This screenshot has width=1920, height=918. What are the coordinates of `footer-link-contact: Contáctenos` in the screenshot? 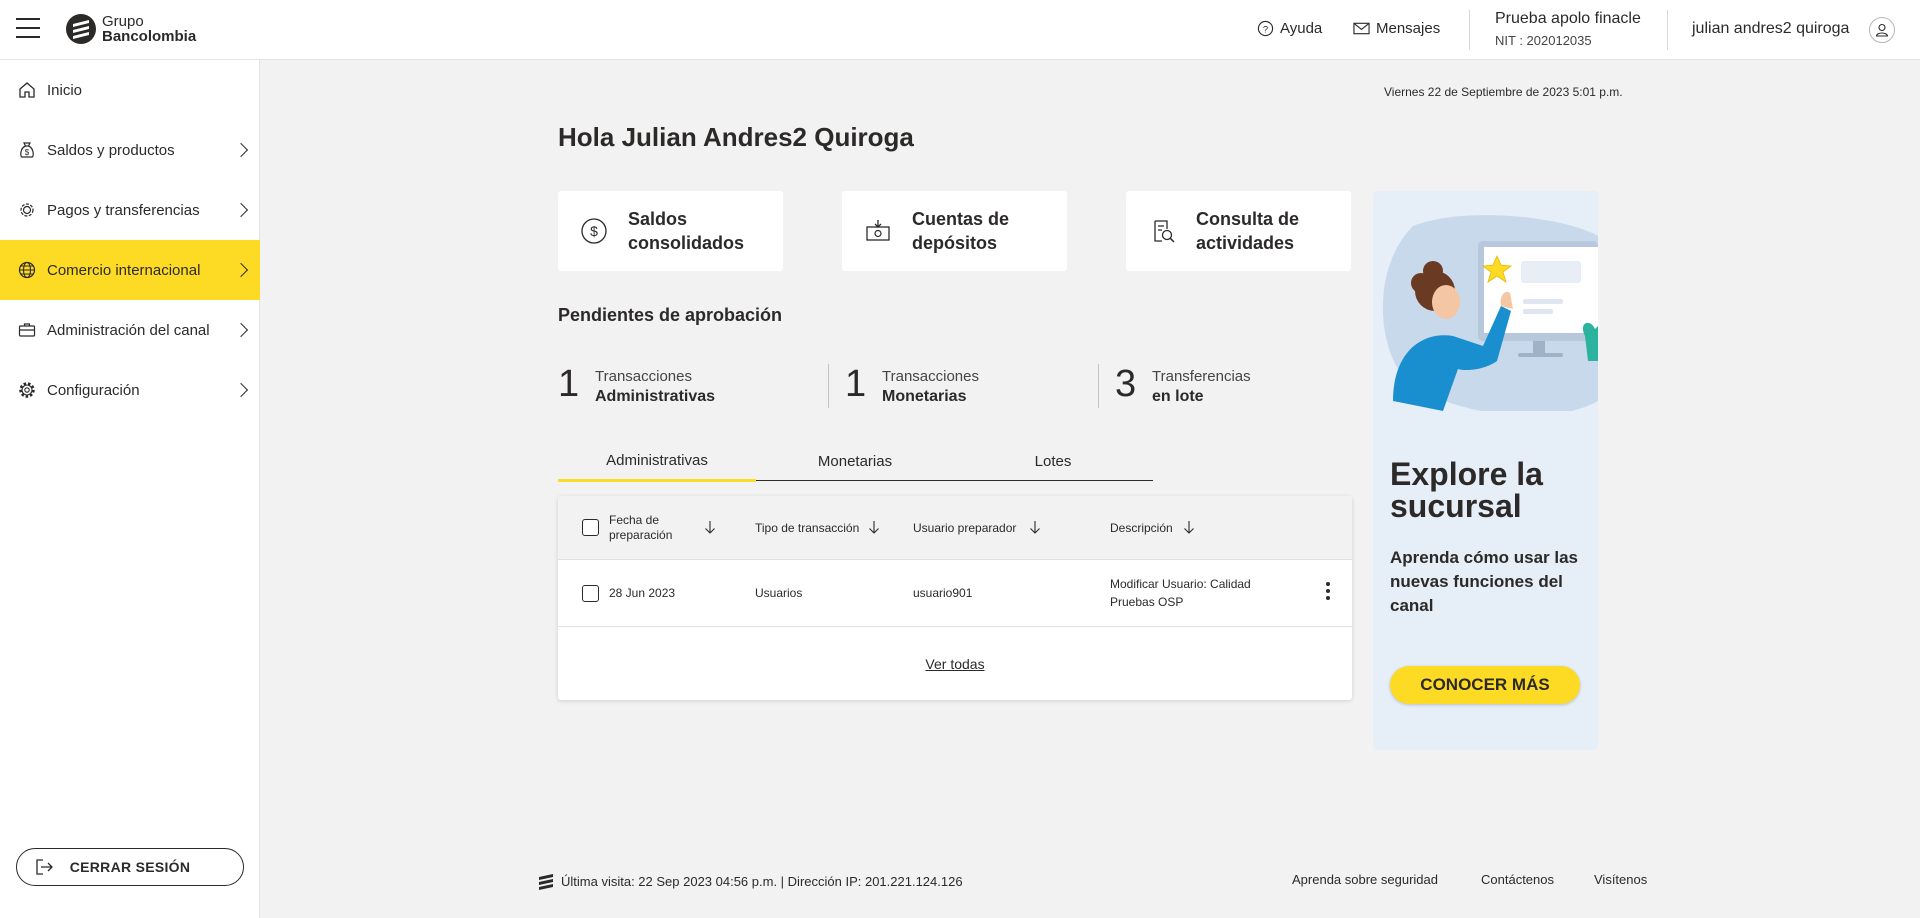 It's located at (1517, 879).